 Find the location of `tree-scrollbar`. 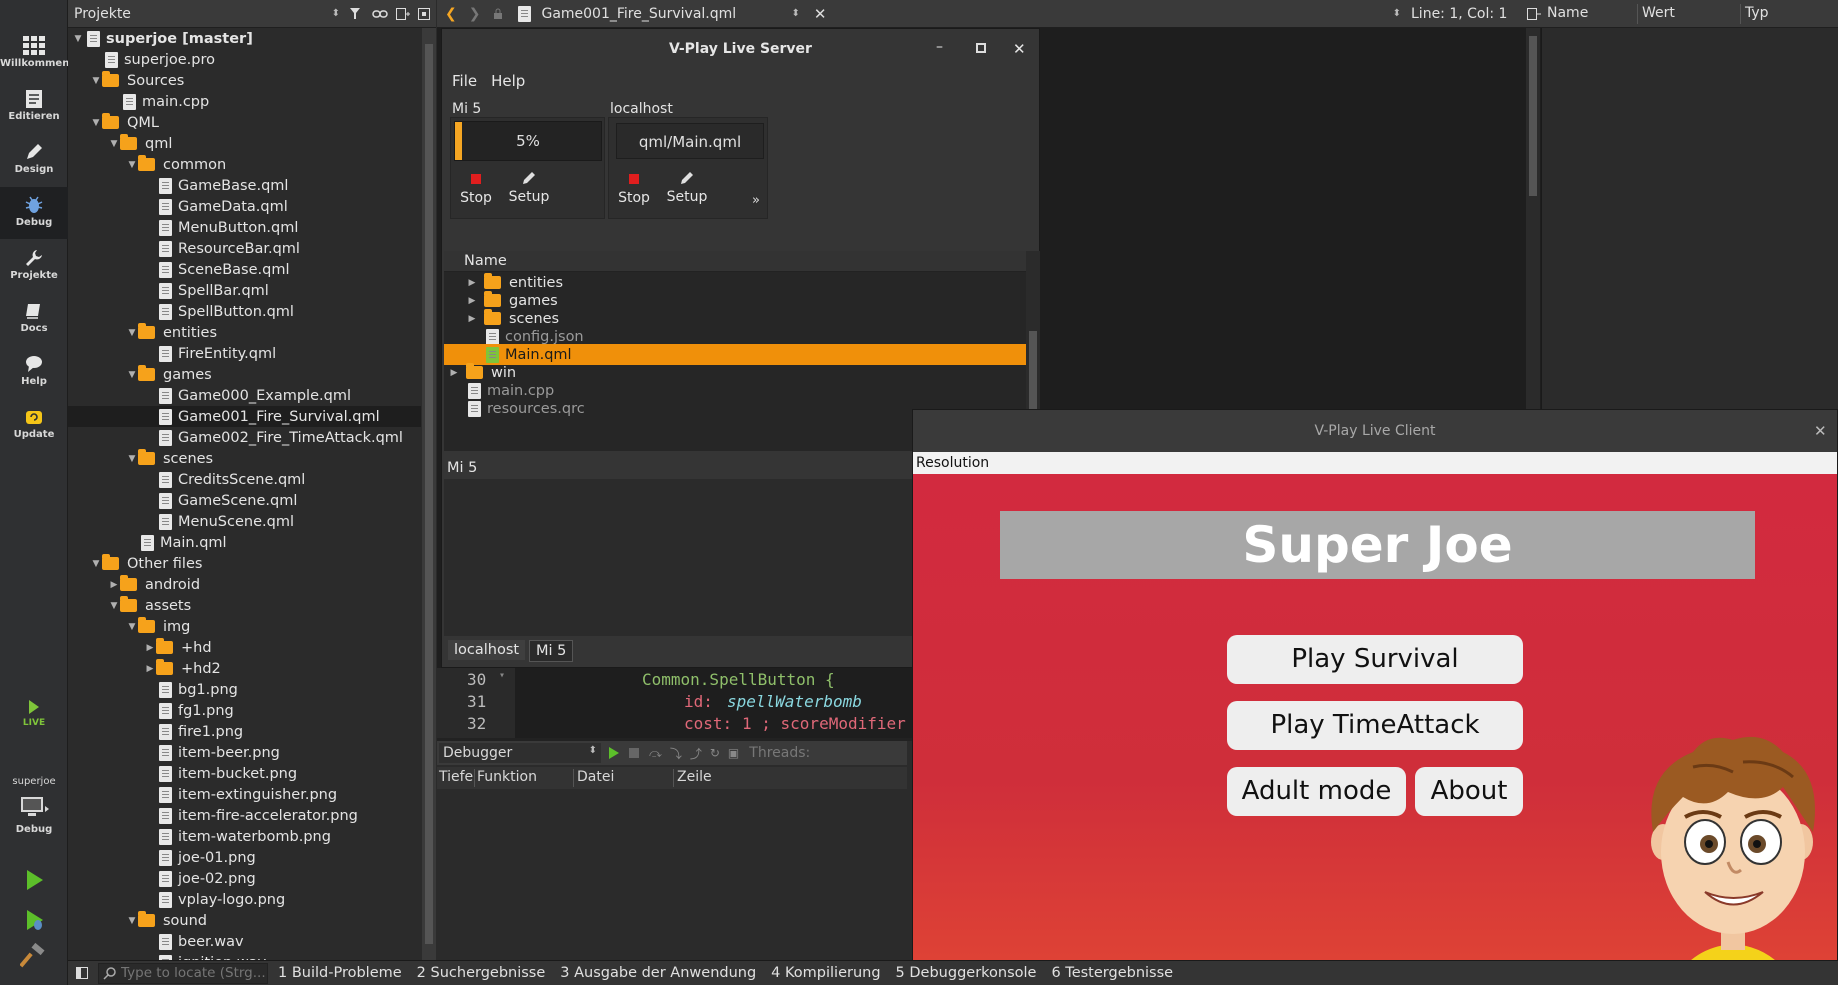

tree-scrollbar is located at coordinates (429, 494).